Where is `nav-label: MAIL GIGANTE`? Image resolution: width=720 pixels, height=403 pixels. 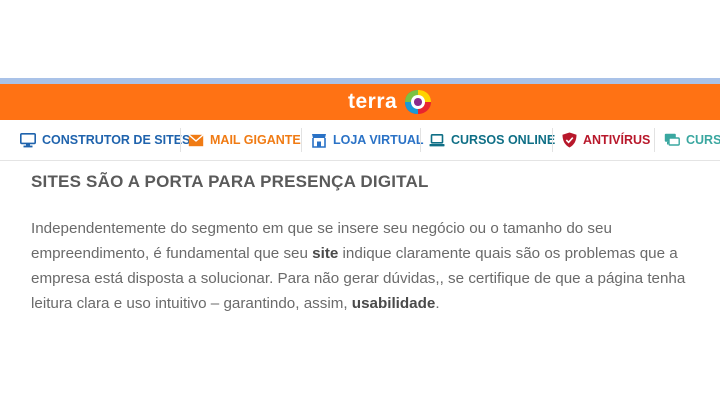 nav-label: MAIL GIGANTE is located at coordinates (255, 140).